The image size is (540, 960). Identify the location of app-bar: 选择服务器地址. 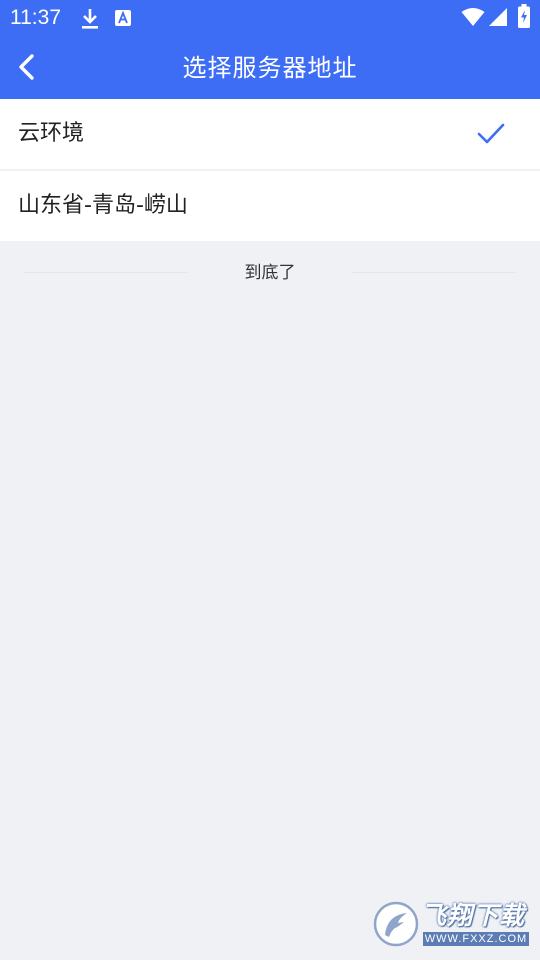
(270, 67).